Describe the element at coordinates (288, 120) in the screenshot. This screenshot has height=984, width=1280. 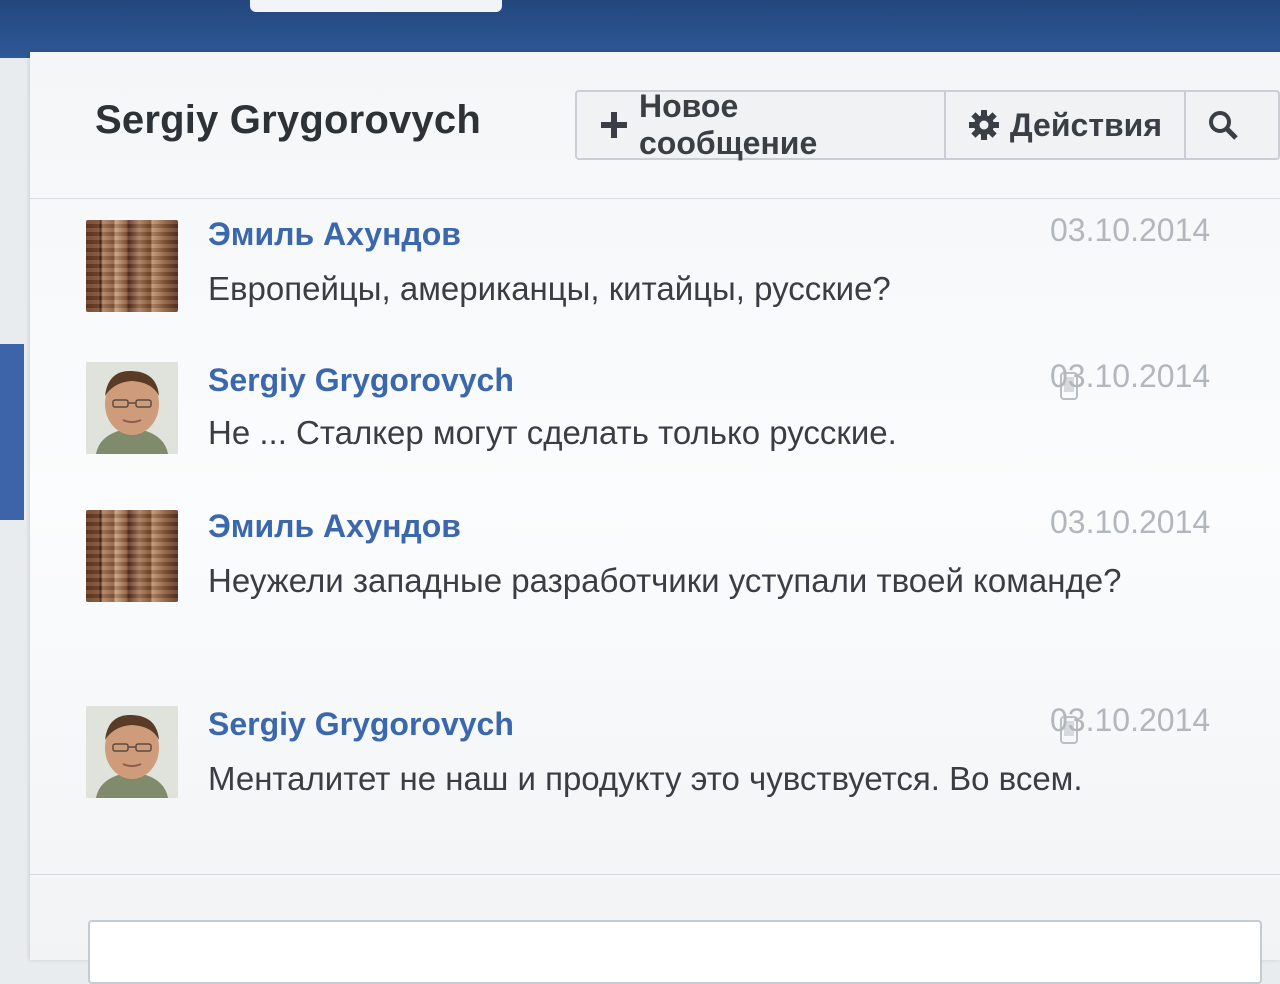
I see `conversation-title: Sergiy Grygorovych` at that location.